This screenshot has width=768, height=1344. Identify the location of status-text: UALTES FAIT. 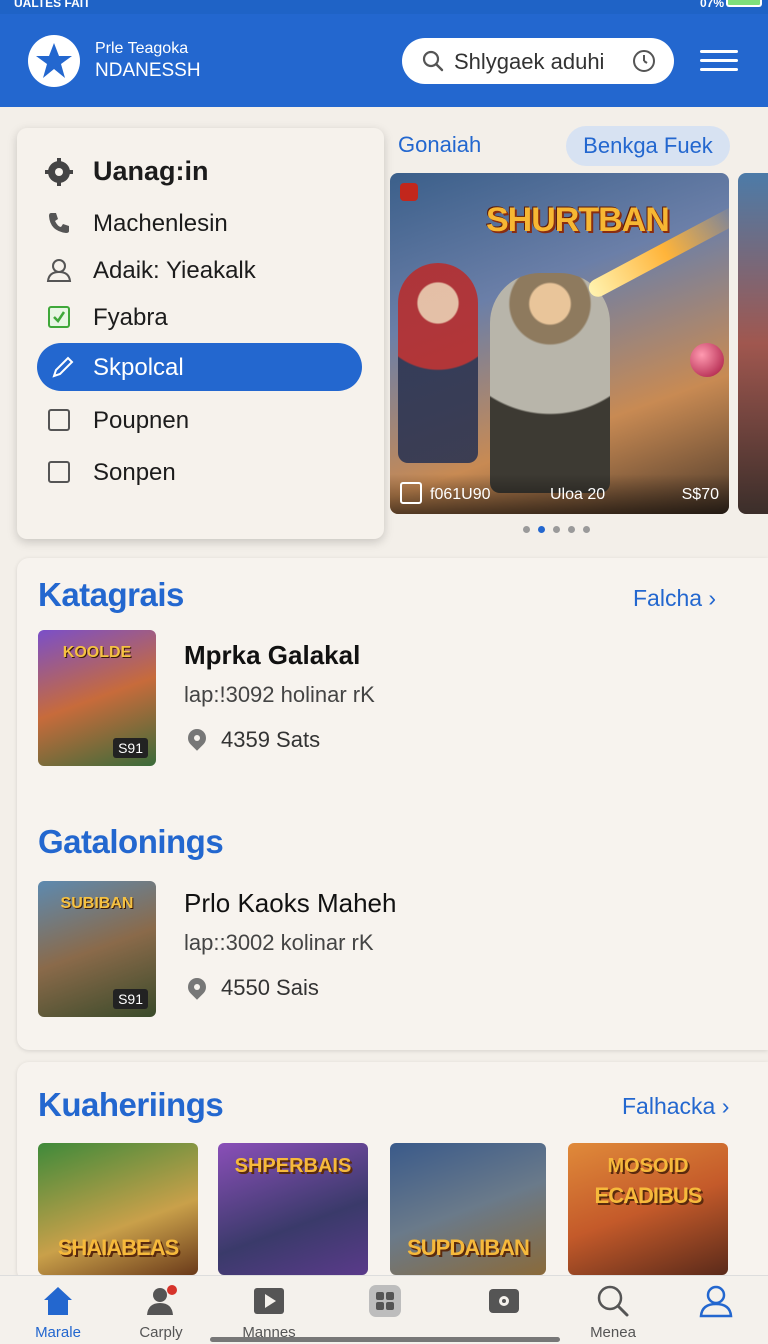
(52, 5).